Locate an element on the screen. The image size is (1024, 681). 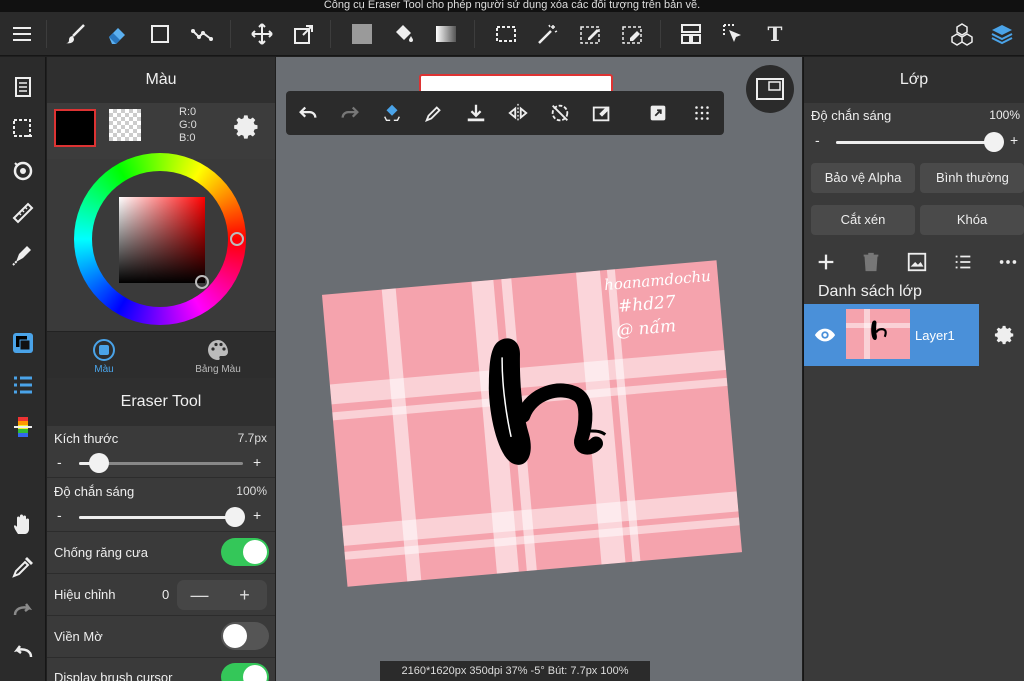
eyedropper-icon is located at coordinates (23, 567).